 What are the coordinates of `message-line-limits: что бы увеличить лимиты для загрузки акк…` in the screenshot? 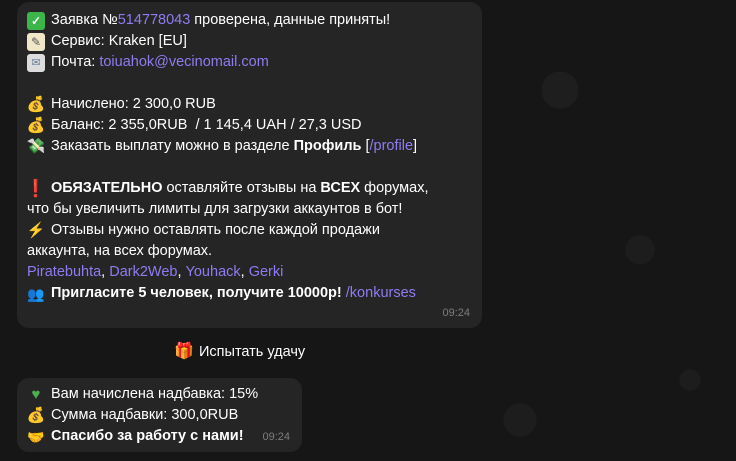 It's located at (248, 209).